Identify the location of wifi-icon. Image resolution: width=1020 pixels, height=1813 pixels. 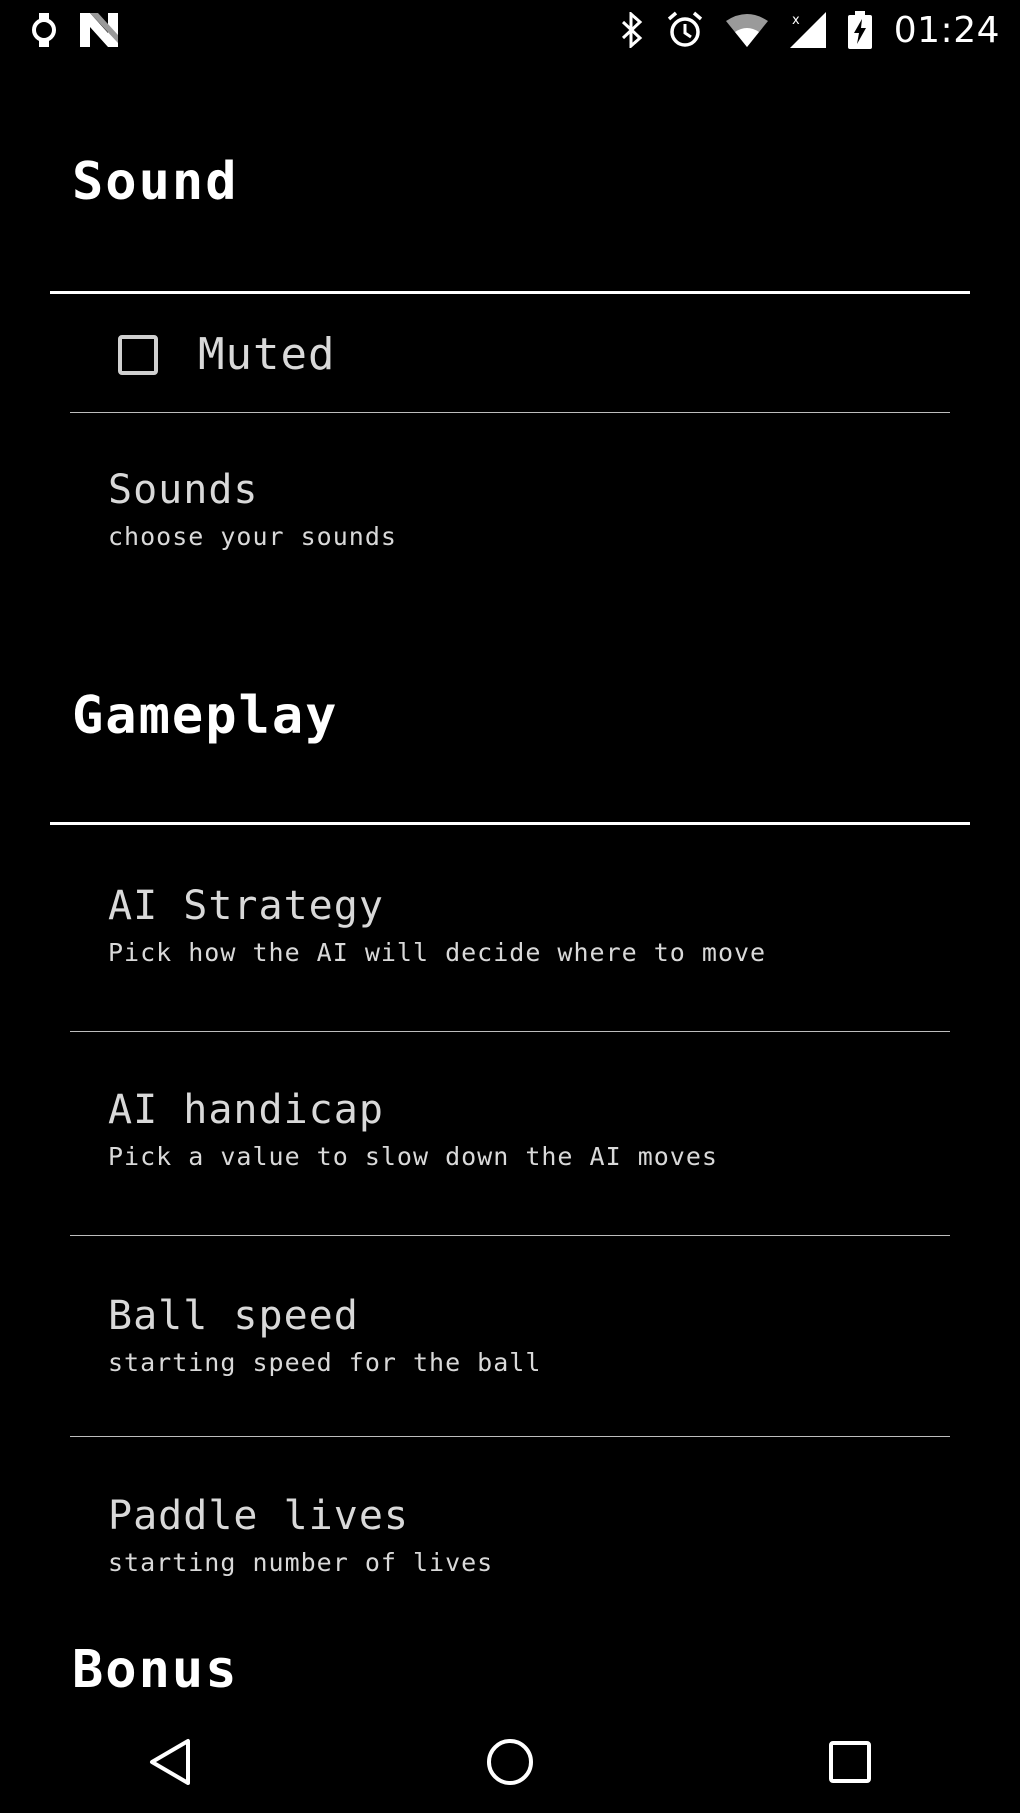
(746, 30).